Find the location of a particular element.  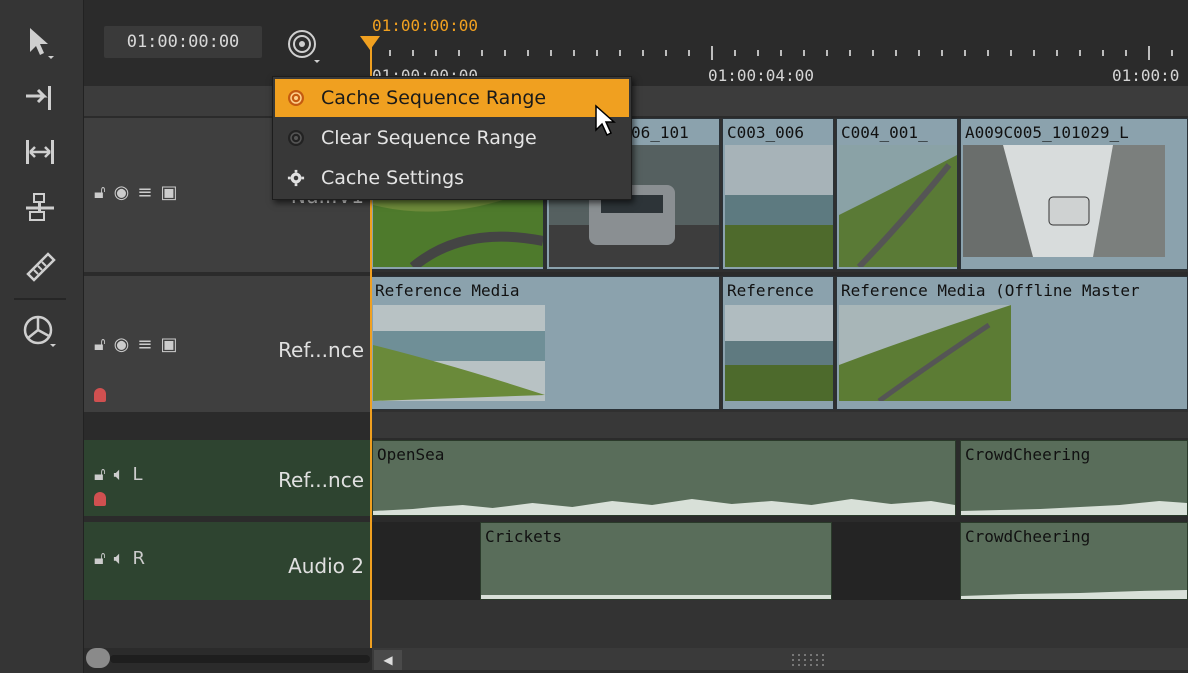

slip-icon is located at coordinates (40, 208).